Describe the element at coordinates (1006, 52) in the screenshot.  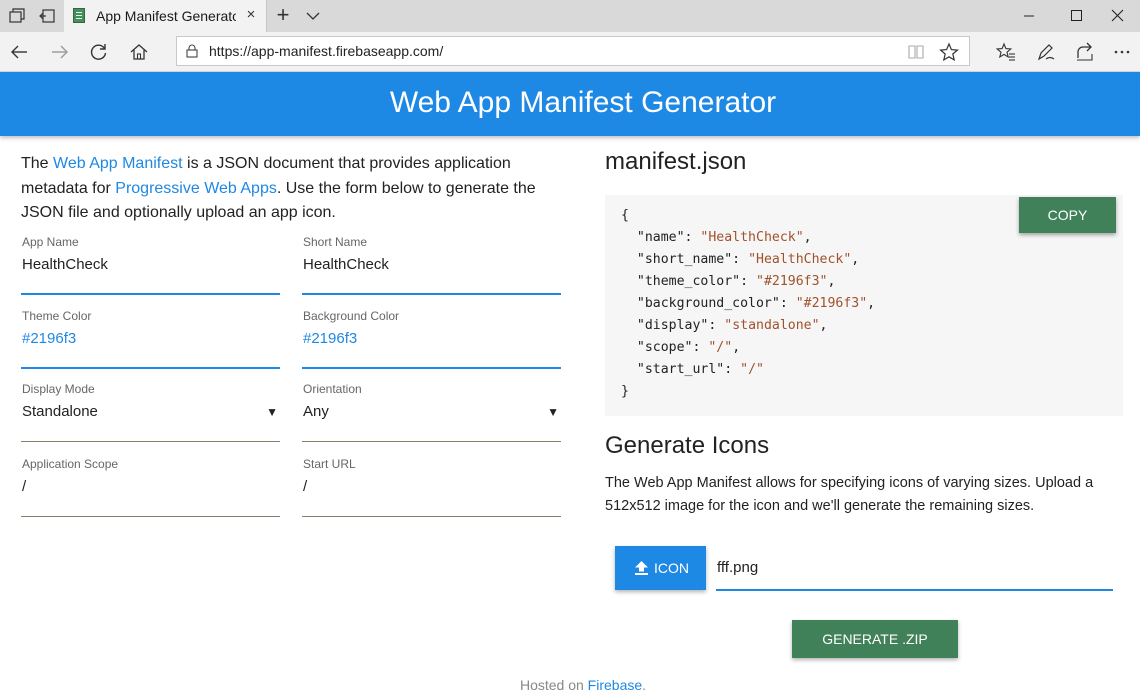
I see `favorites-hub-icon` at that location.